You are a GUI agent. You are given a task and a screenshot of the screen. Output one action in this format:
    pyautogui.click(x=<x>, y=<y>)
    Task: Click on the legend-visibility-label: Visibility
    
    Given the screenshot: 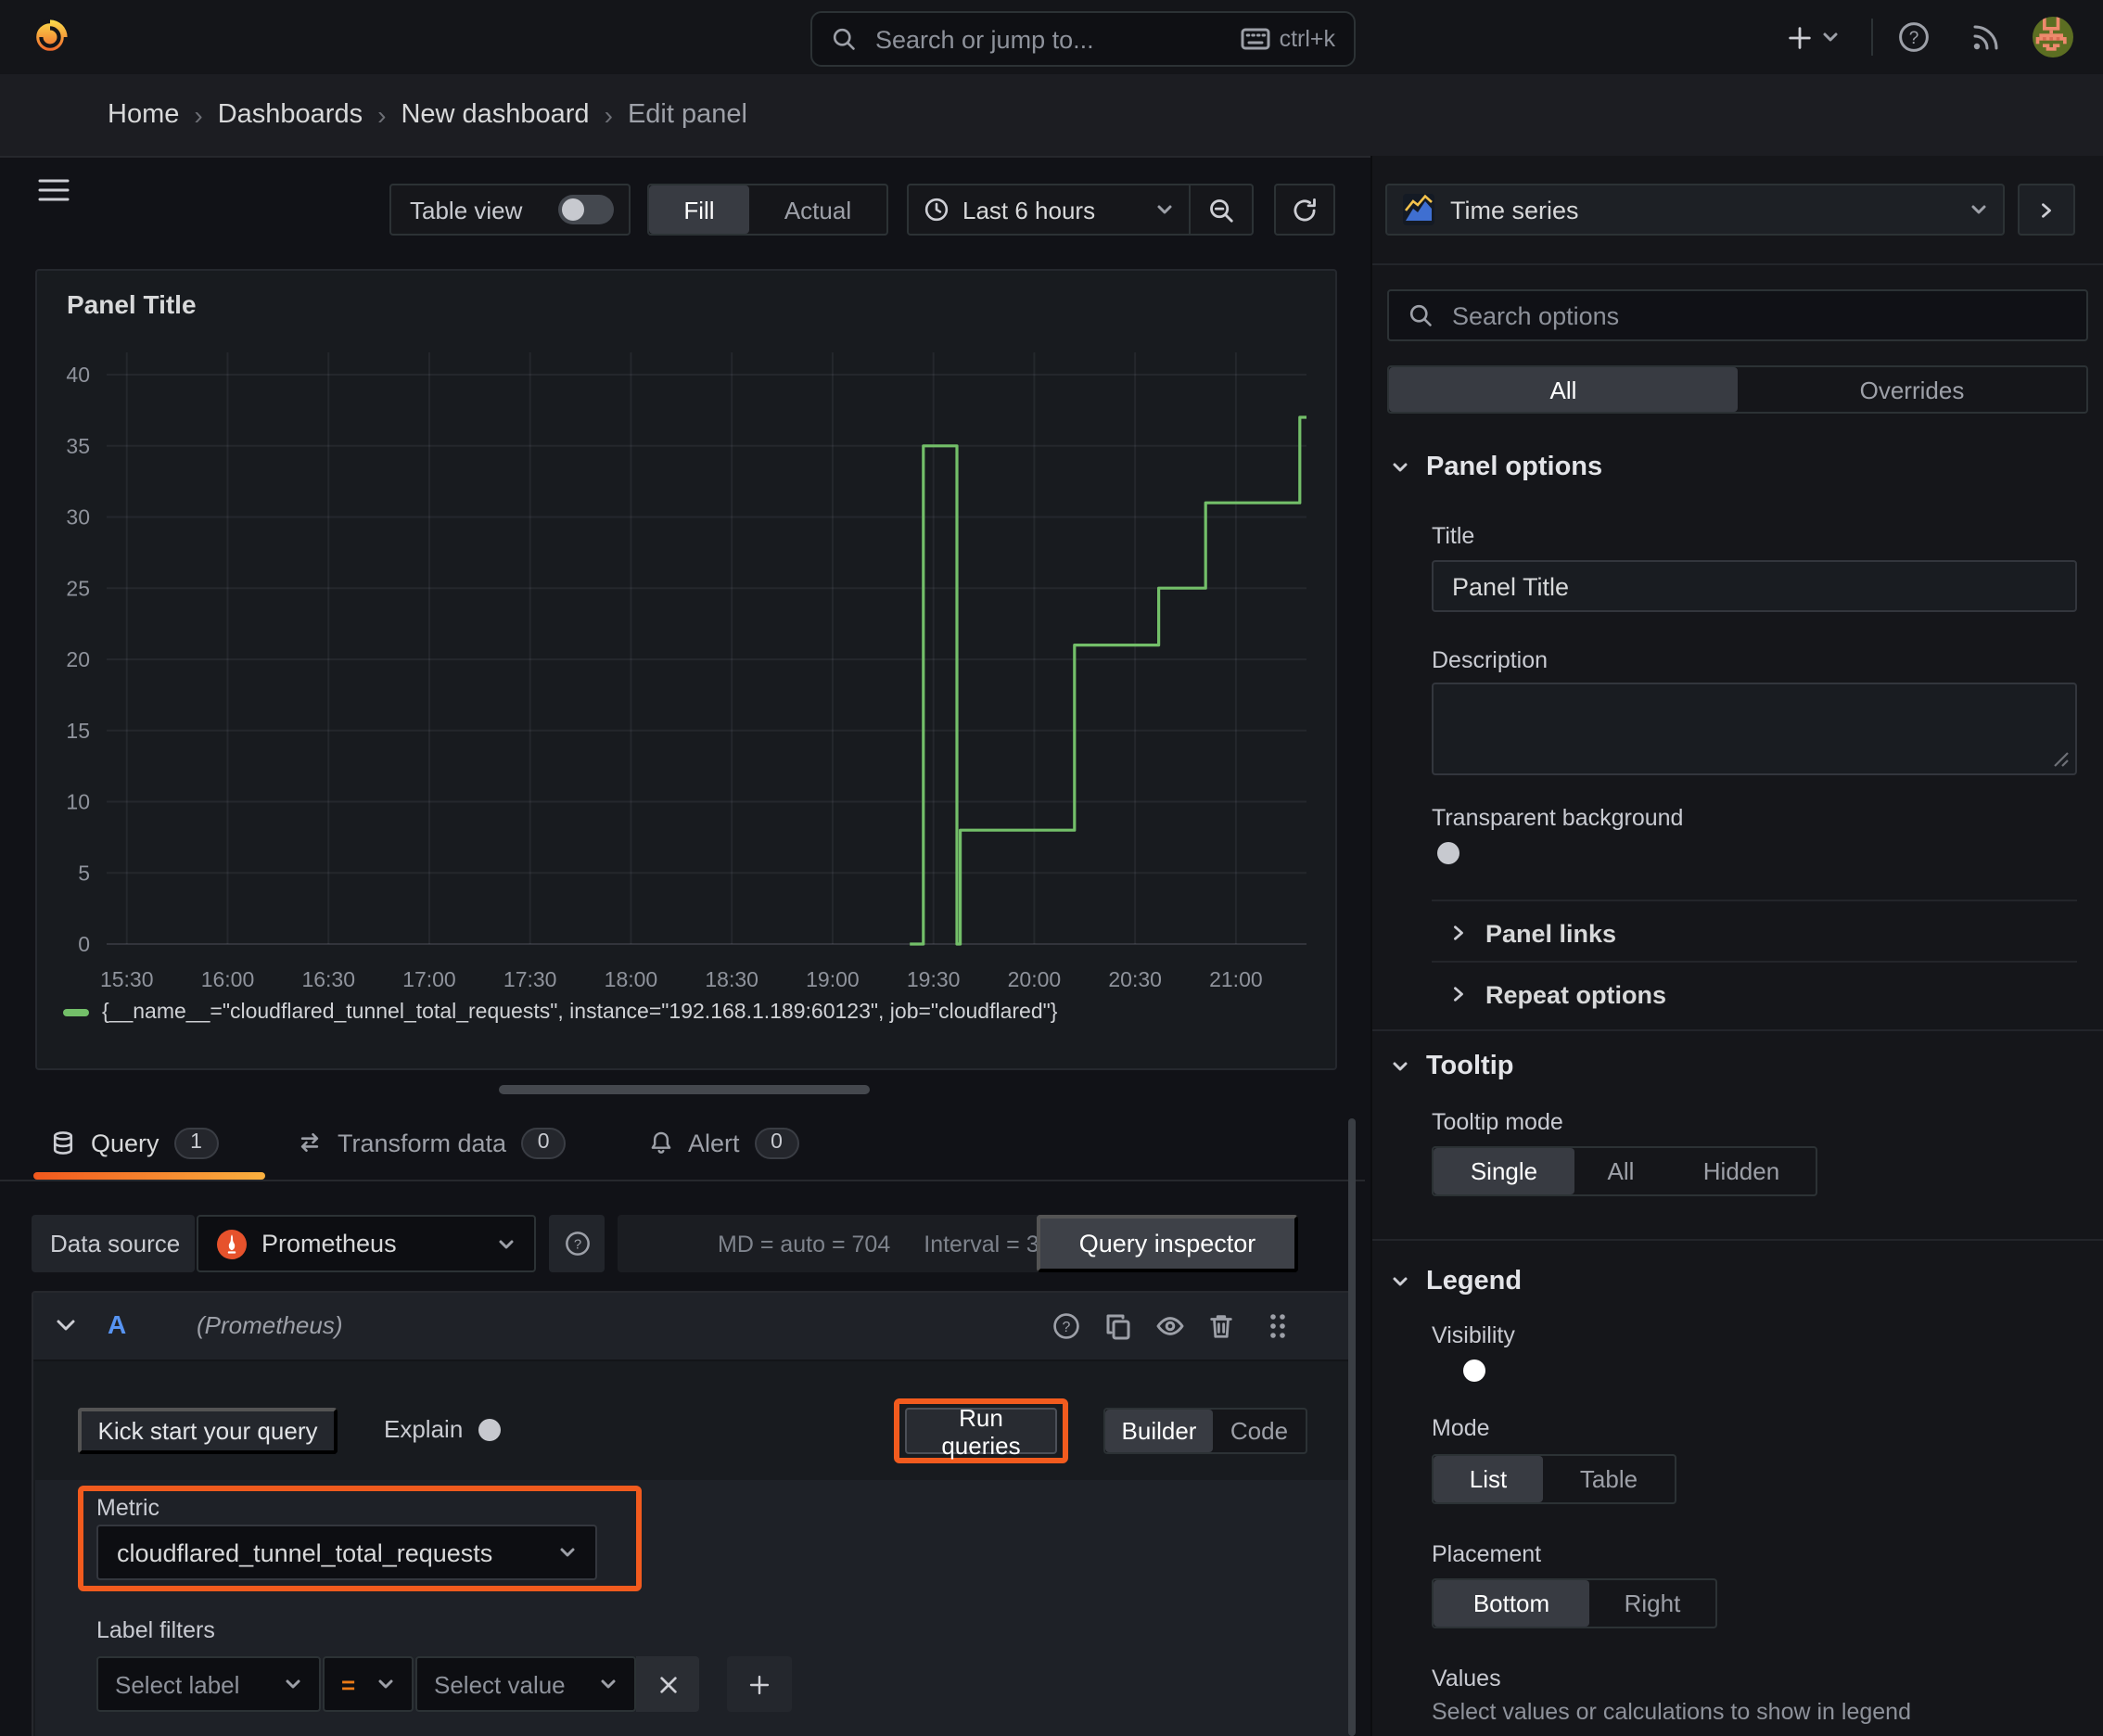 What is the action you would take?
    pyautogui.click(x=1473, y=1335)
    